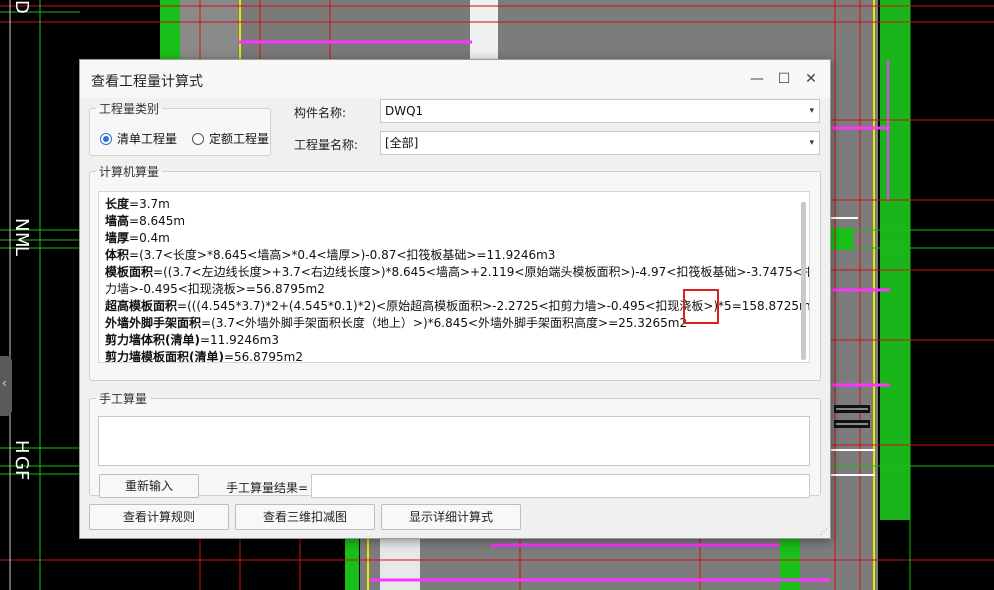 The width and height of the screenshot is (994, 590). What do you see at coordinates (21, 7) in the screenshot?
I see `axis-label-d: D` at bounding box center [21, 7].